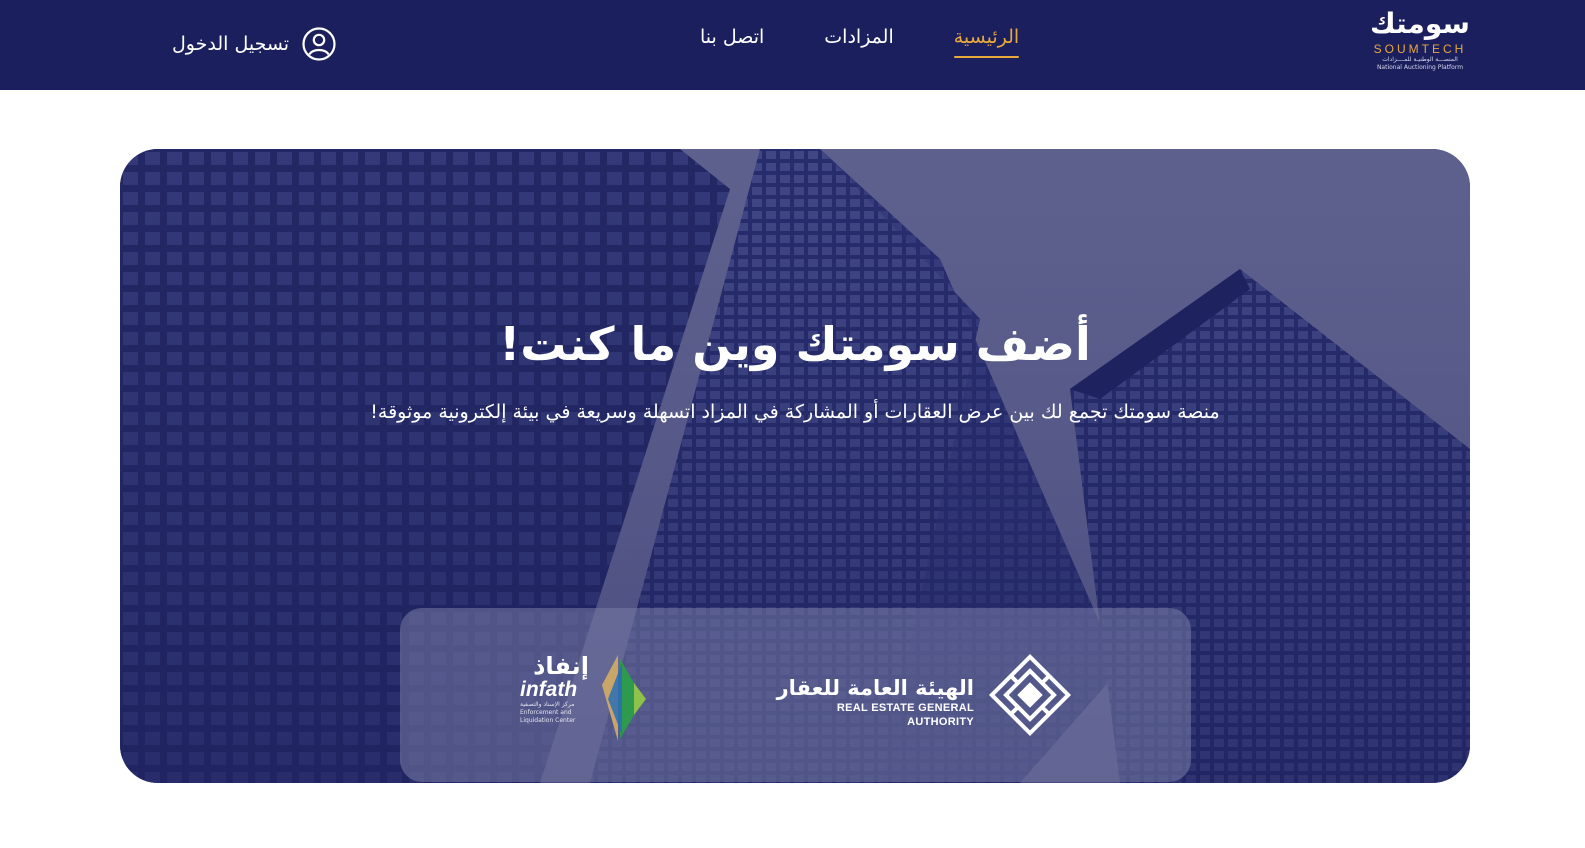 This screenshot has height=848, width=1585. Describe the element at coordinates (1030, 695) in the screenshot. I see `rega-logo-mark` at that location.